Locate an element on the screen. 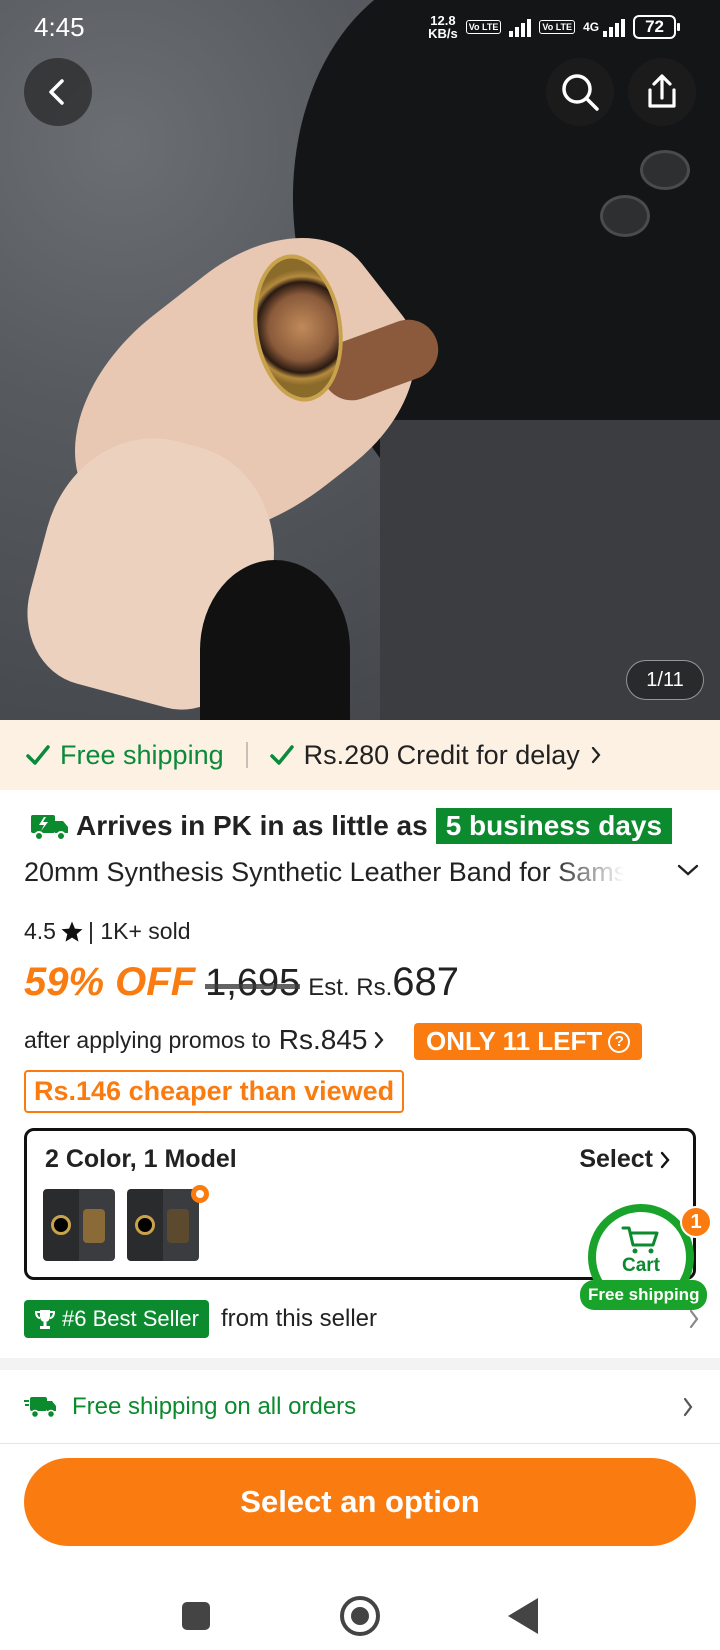 The image size is (720, 1650). delay-credit-info: Rs.280 Credit for delay is located at coordinates (435, 755).